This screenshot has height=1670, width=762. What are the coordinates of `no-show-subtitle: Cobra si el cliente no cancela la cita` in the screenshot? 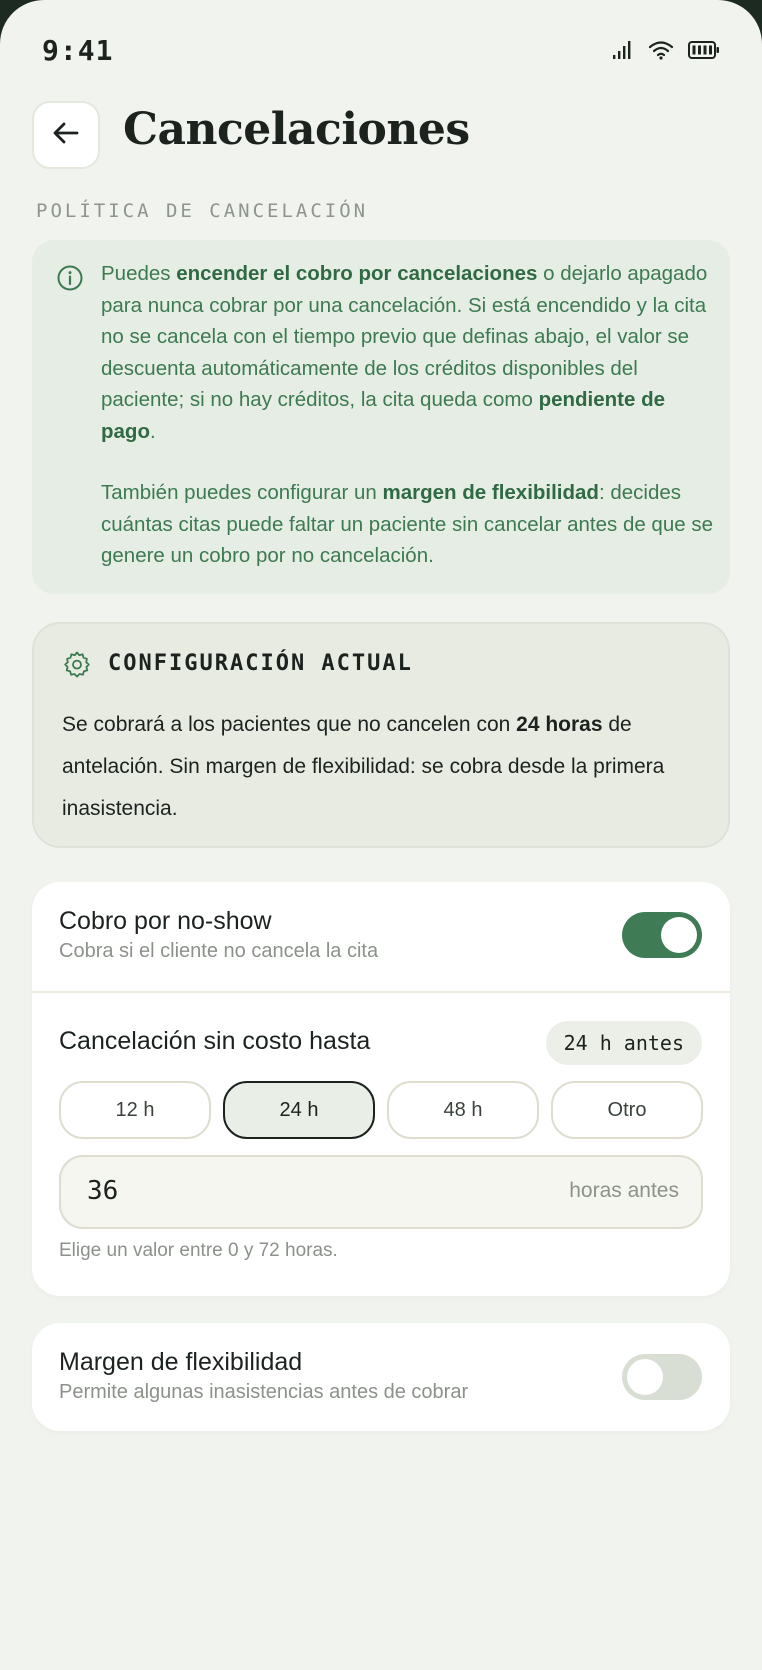 It's located at (219, 951).